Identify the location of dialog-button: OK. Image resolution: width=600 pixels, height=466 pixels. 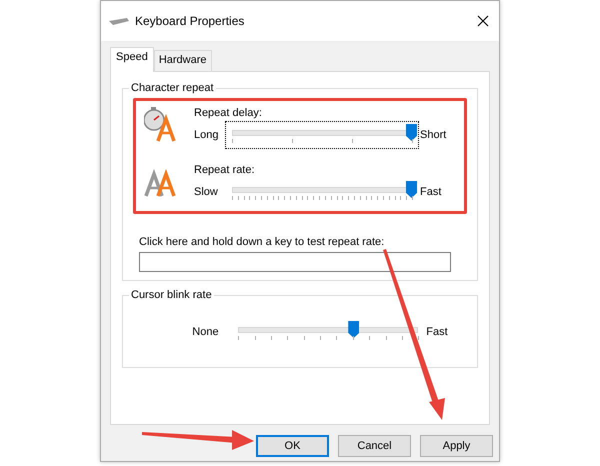
(292, 446).